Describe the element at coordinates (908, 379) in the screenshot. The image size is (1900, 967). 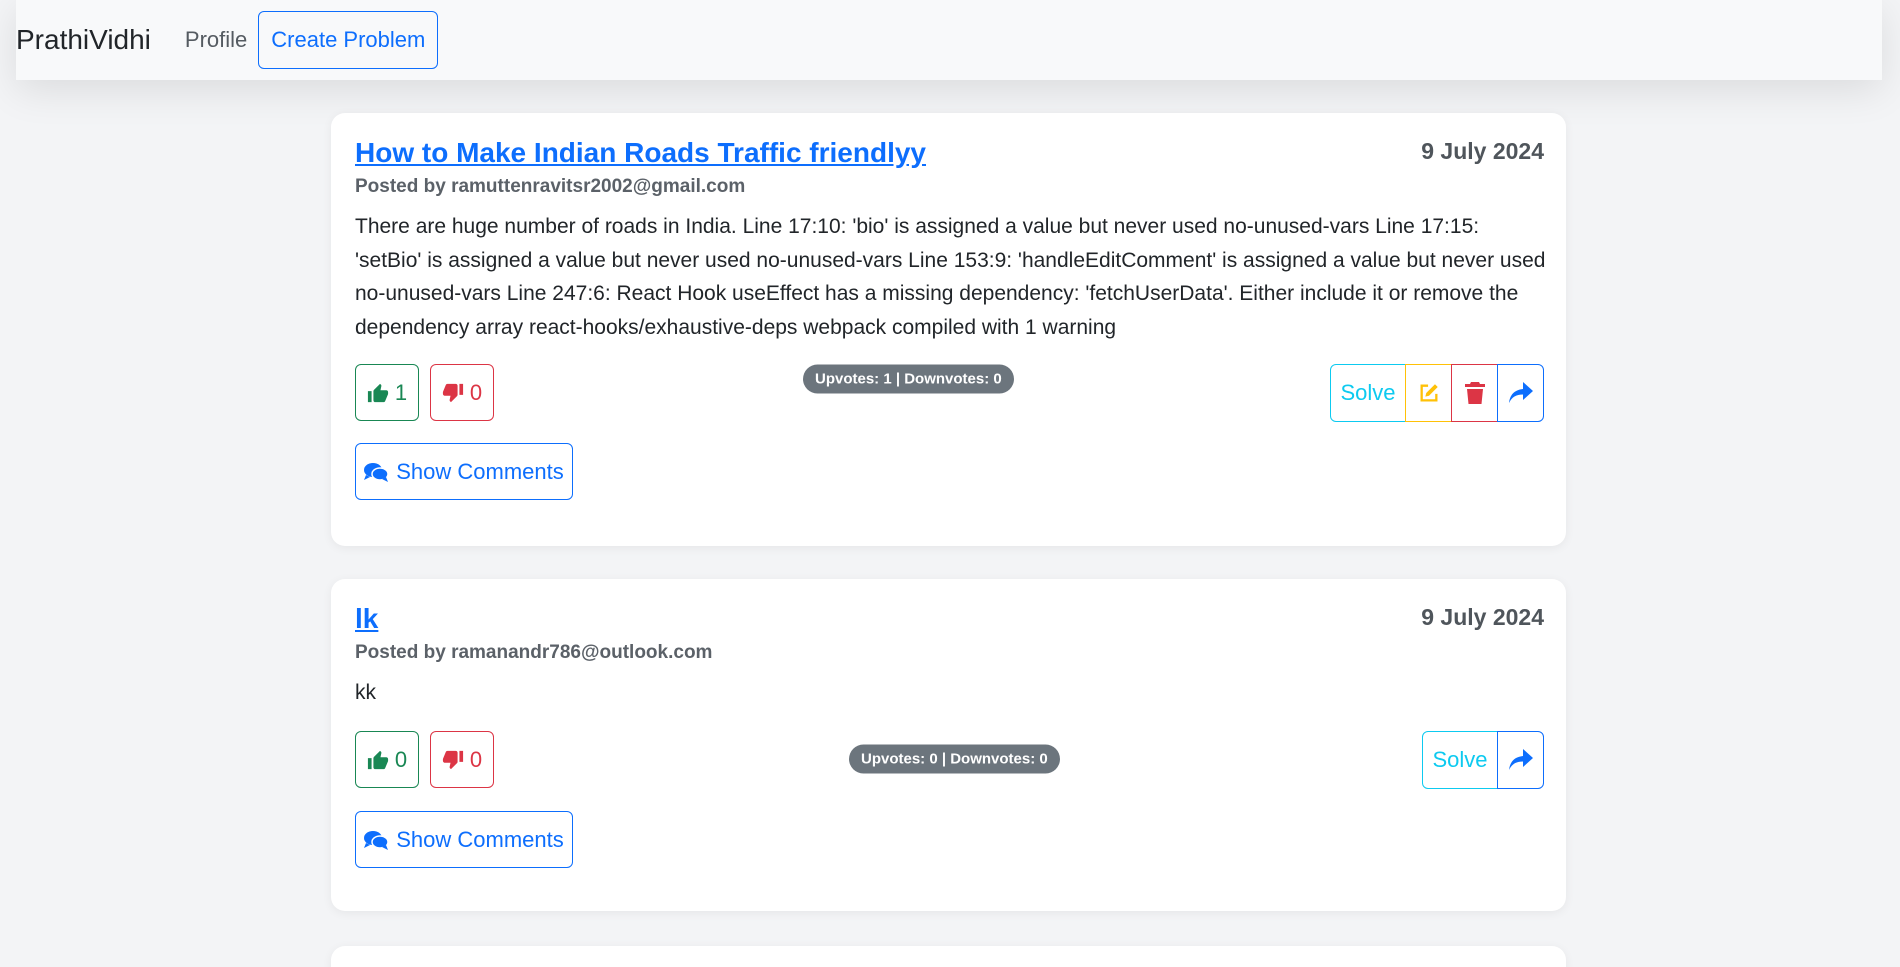
I see `vote-summary-badge: Upvotes: 1 | Downvotes: 0` at that location.